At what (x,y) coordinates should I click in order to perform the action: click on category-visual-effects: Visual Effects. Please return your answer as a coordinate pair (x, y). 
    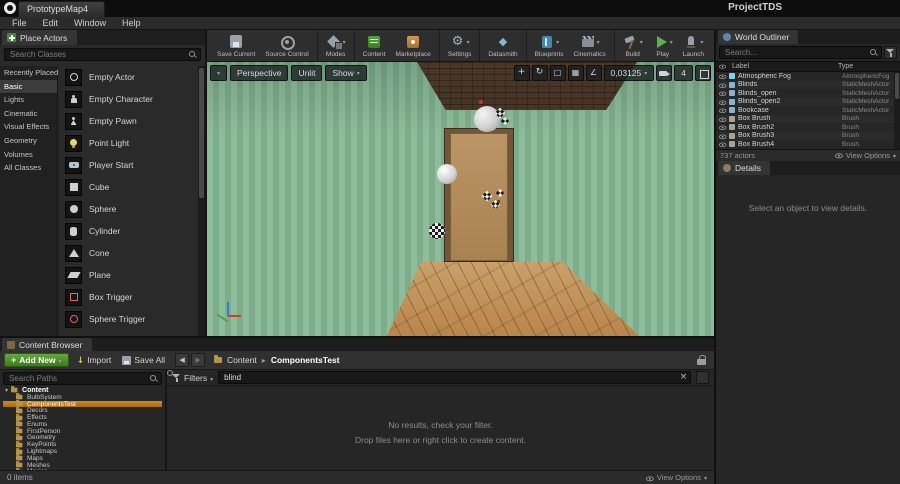
    Looking at the image, I should click on (28, 127).